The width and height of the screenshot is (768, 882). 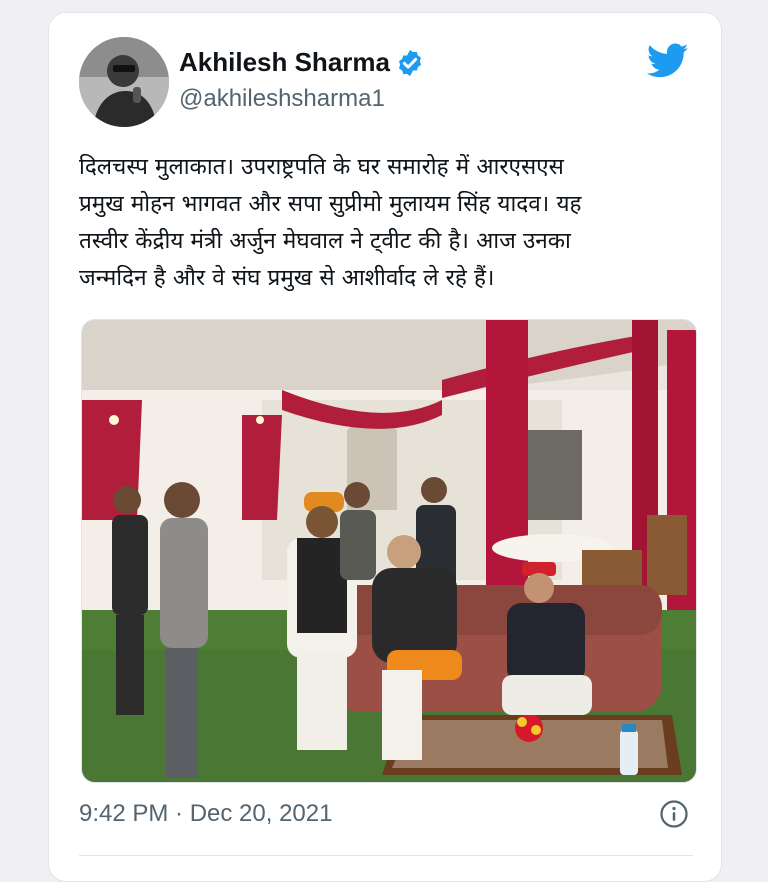 I want to click on author-display-name: Akhilesh Sharma, so click(x=284, y=62).